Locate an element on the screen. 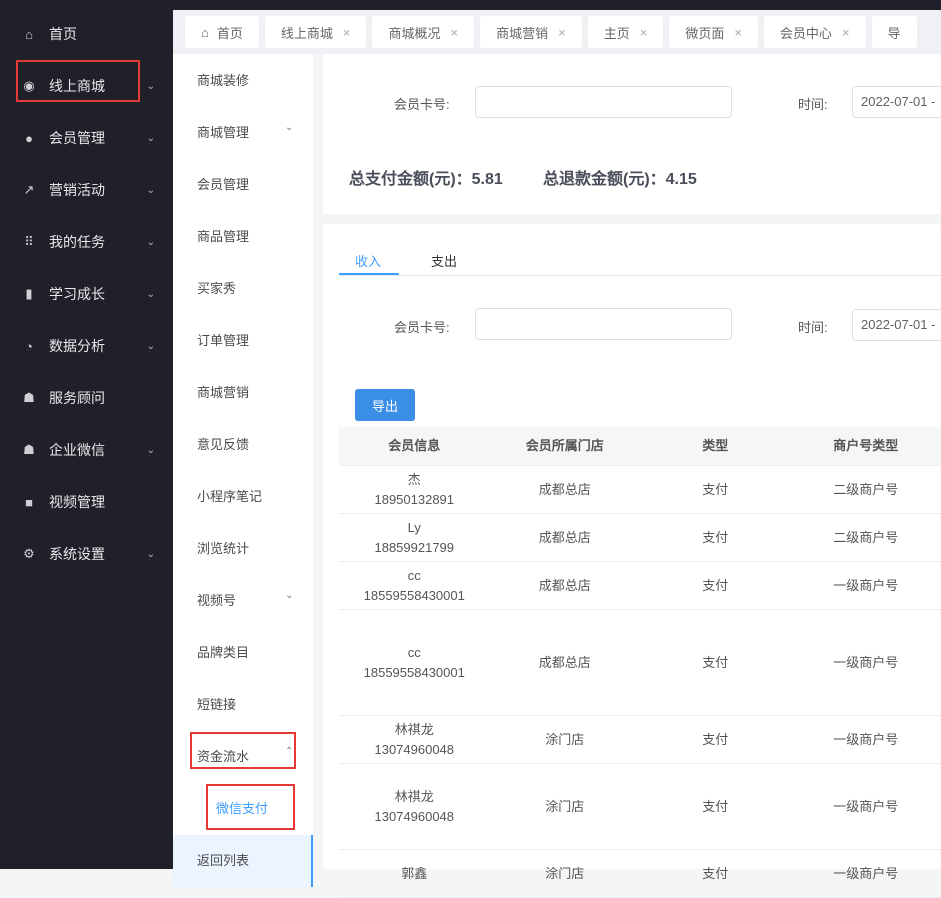  tab-item: 商城概况× is located at coordinates (423, 32).